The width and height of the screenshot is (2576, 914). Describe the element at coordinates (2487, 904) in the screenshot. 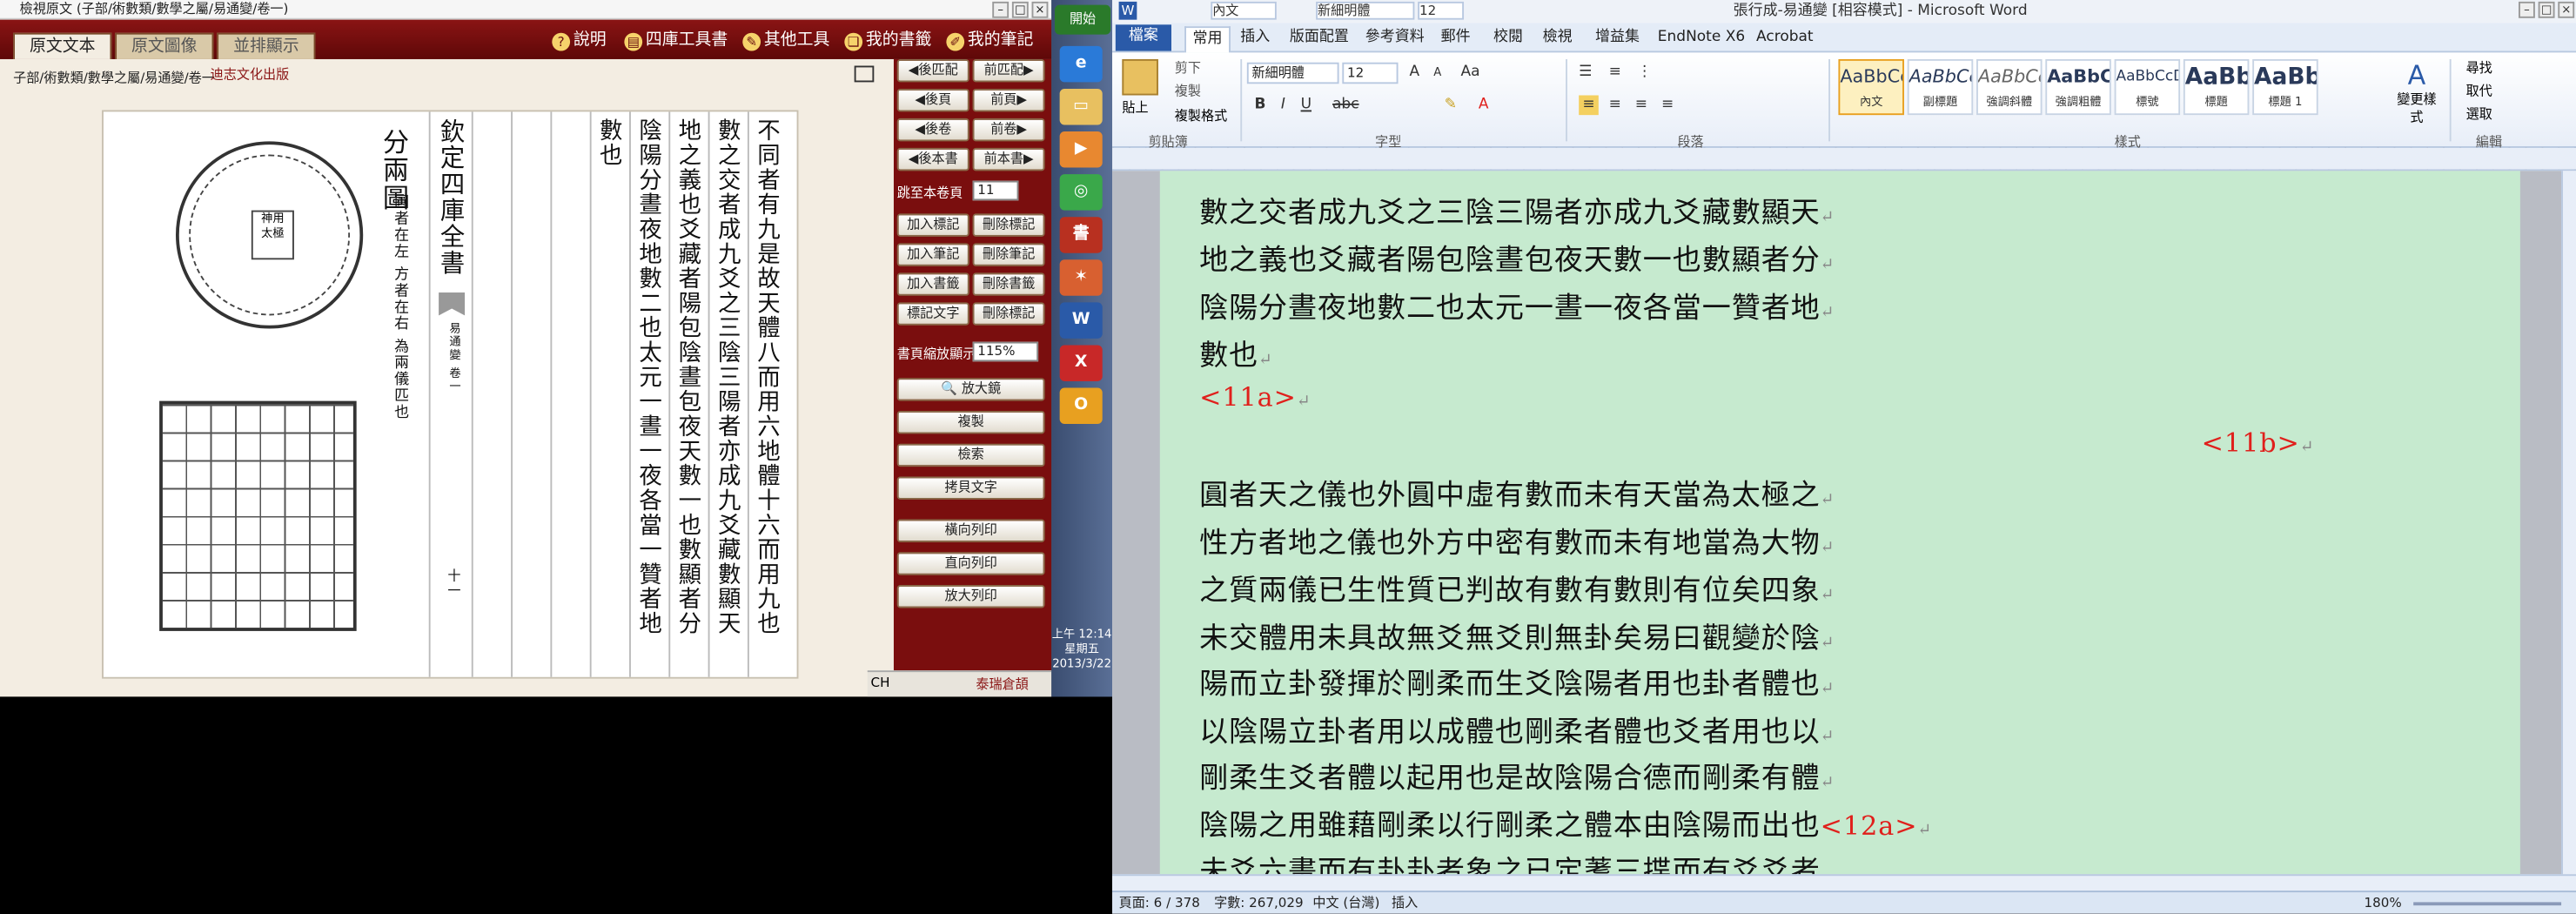

I see `zoom-slider` at that location.